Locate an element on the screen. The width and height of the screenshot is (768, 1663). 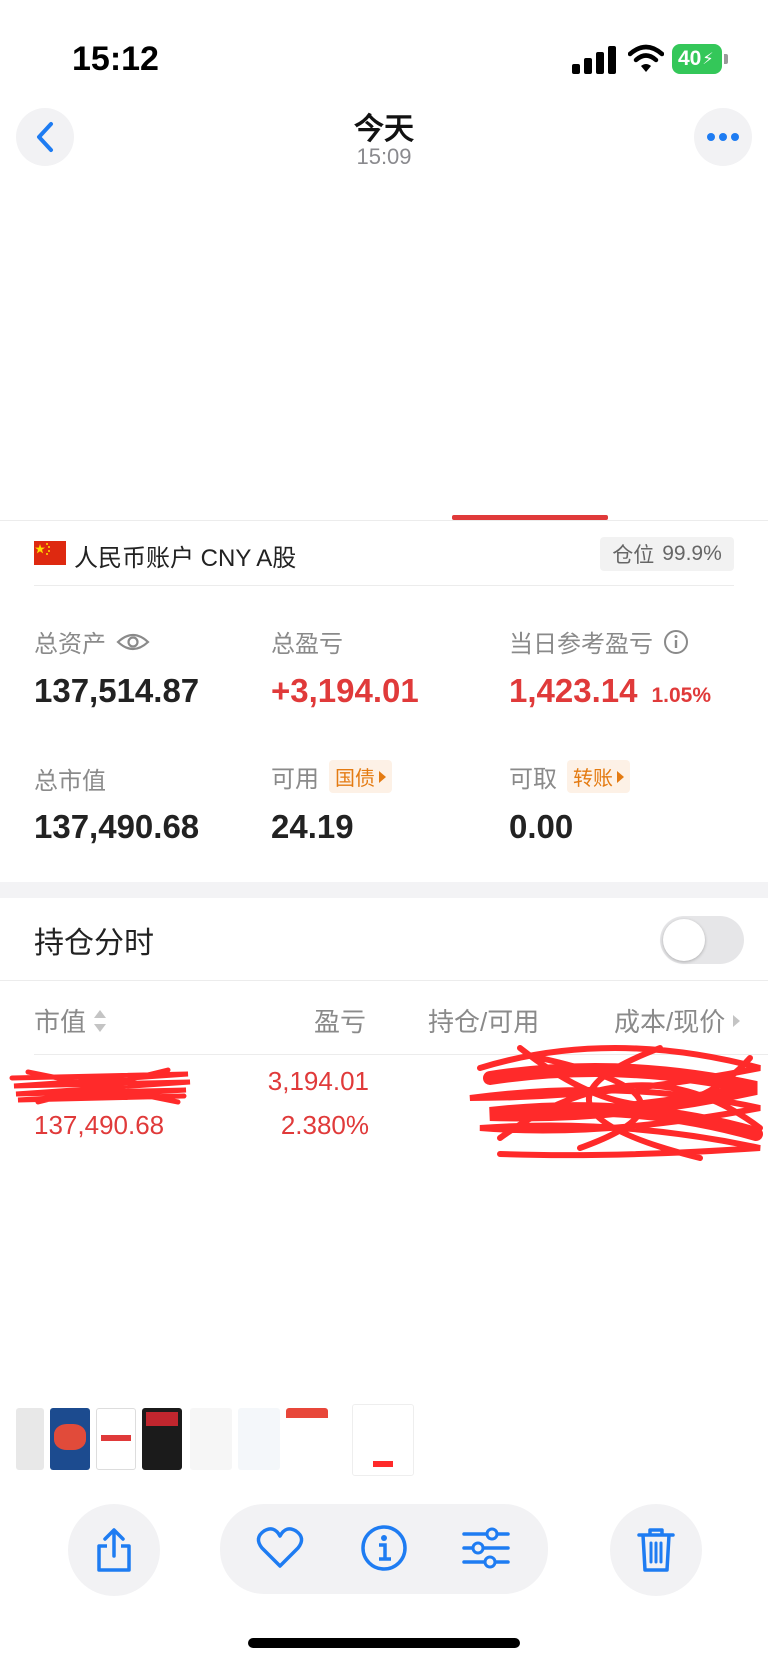
table-row: 137,490.68 3,194.01 2.380% is located at coordinates (384, 1103).